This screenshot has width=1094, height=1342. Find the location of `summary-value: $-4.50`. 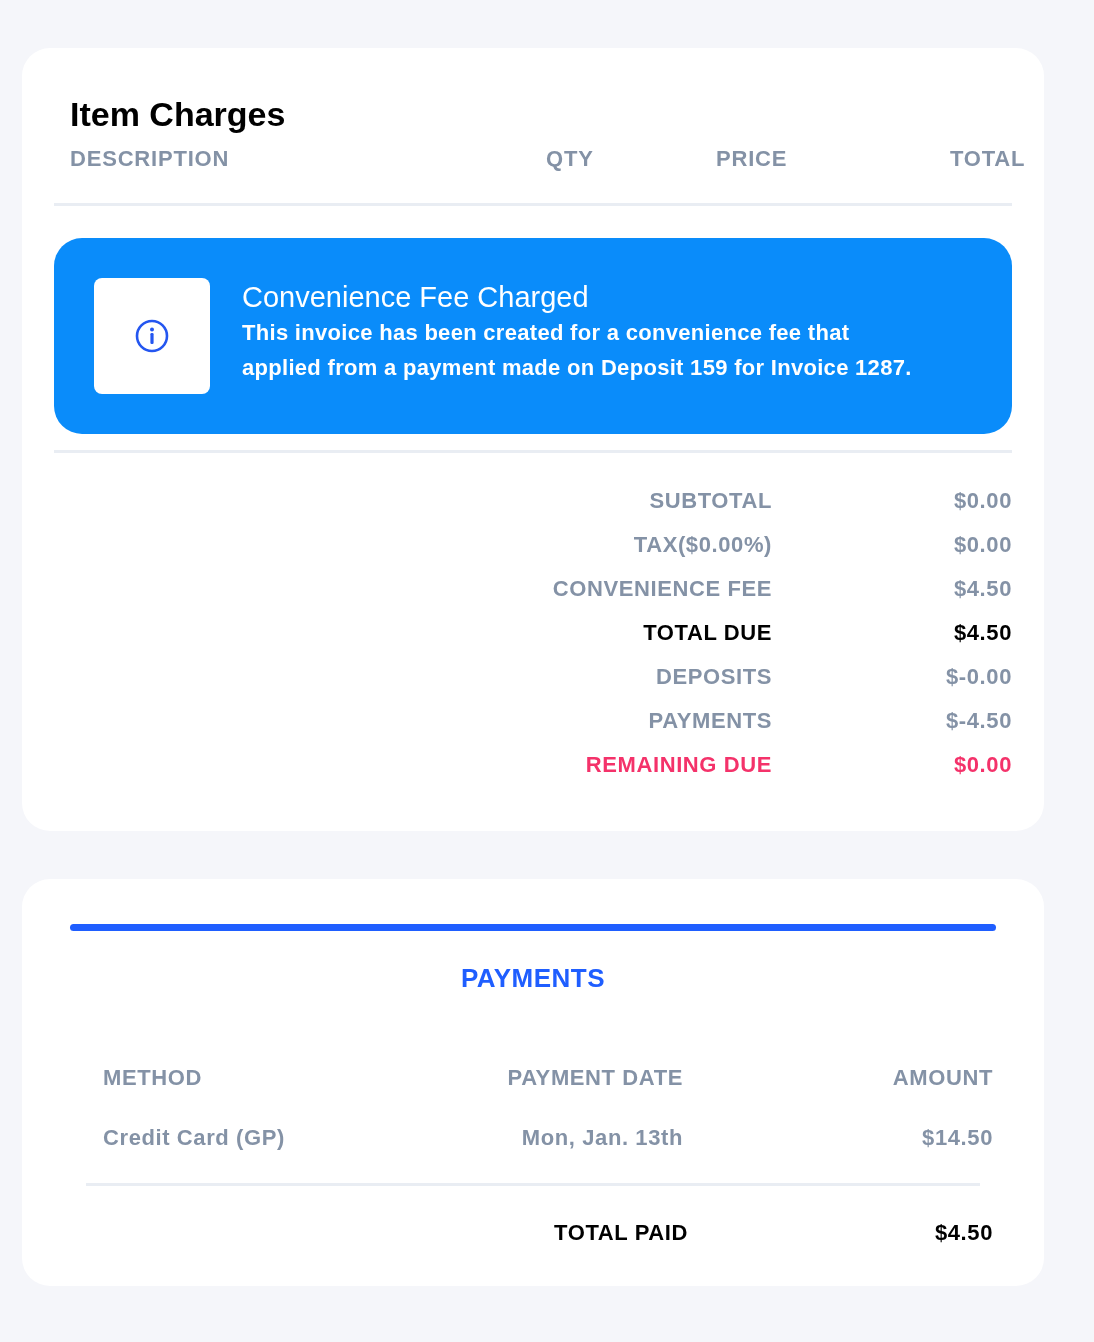

summary-value: $-4.50 is located at coordinates (979, 721).